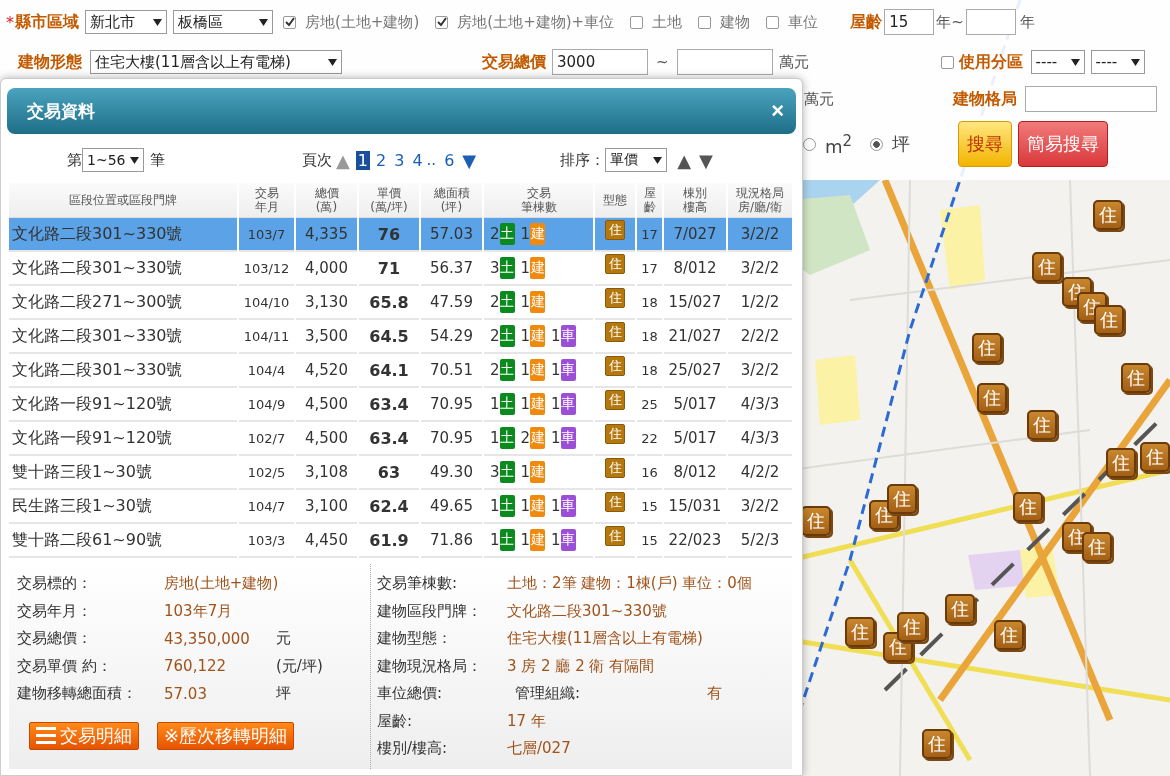 Image resolution: width=1170 pixels, height=776 pixels. Describe the element at coordinates (300, 666) in the screenshot. I see `detail-unit: (元/坪)` at that location.